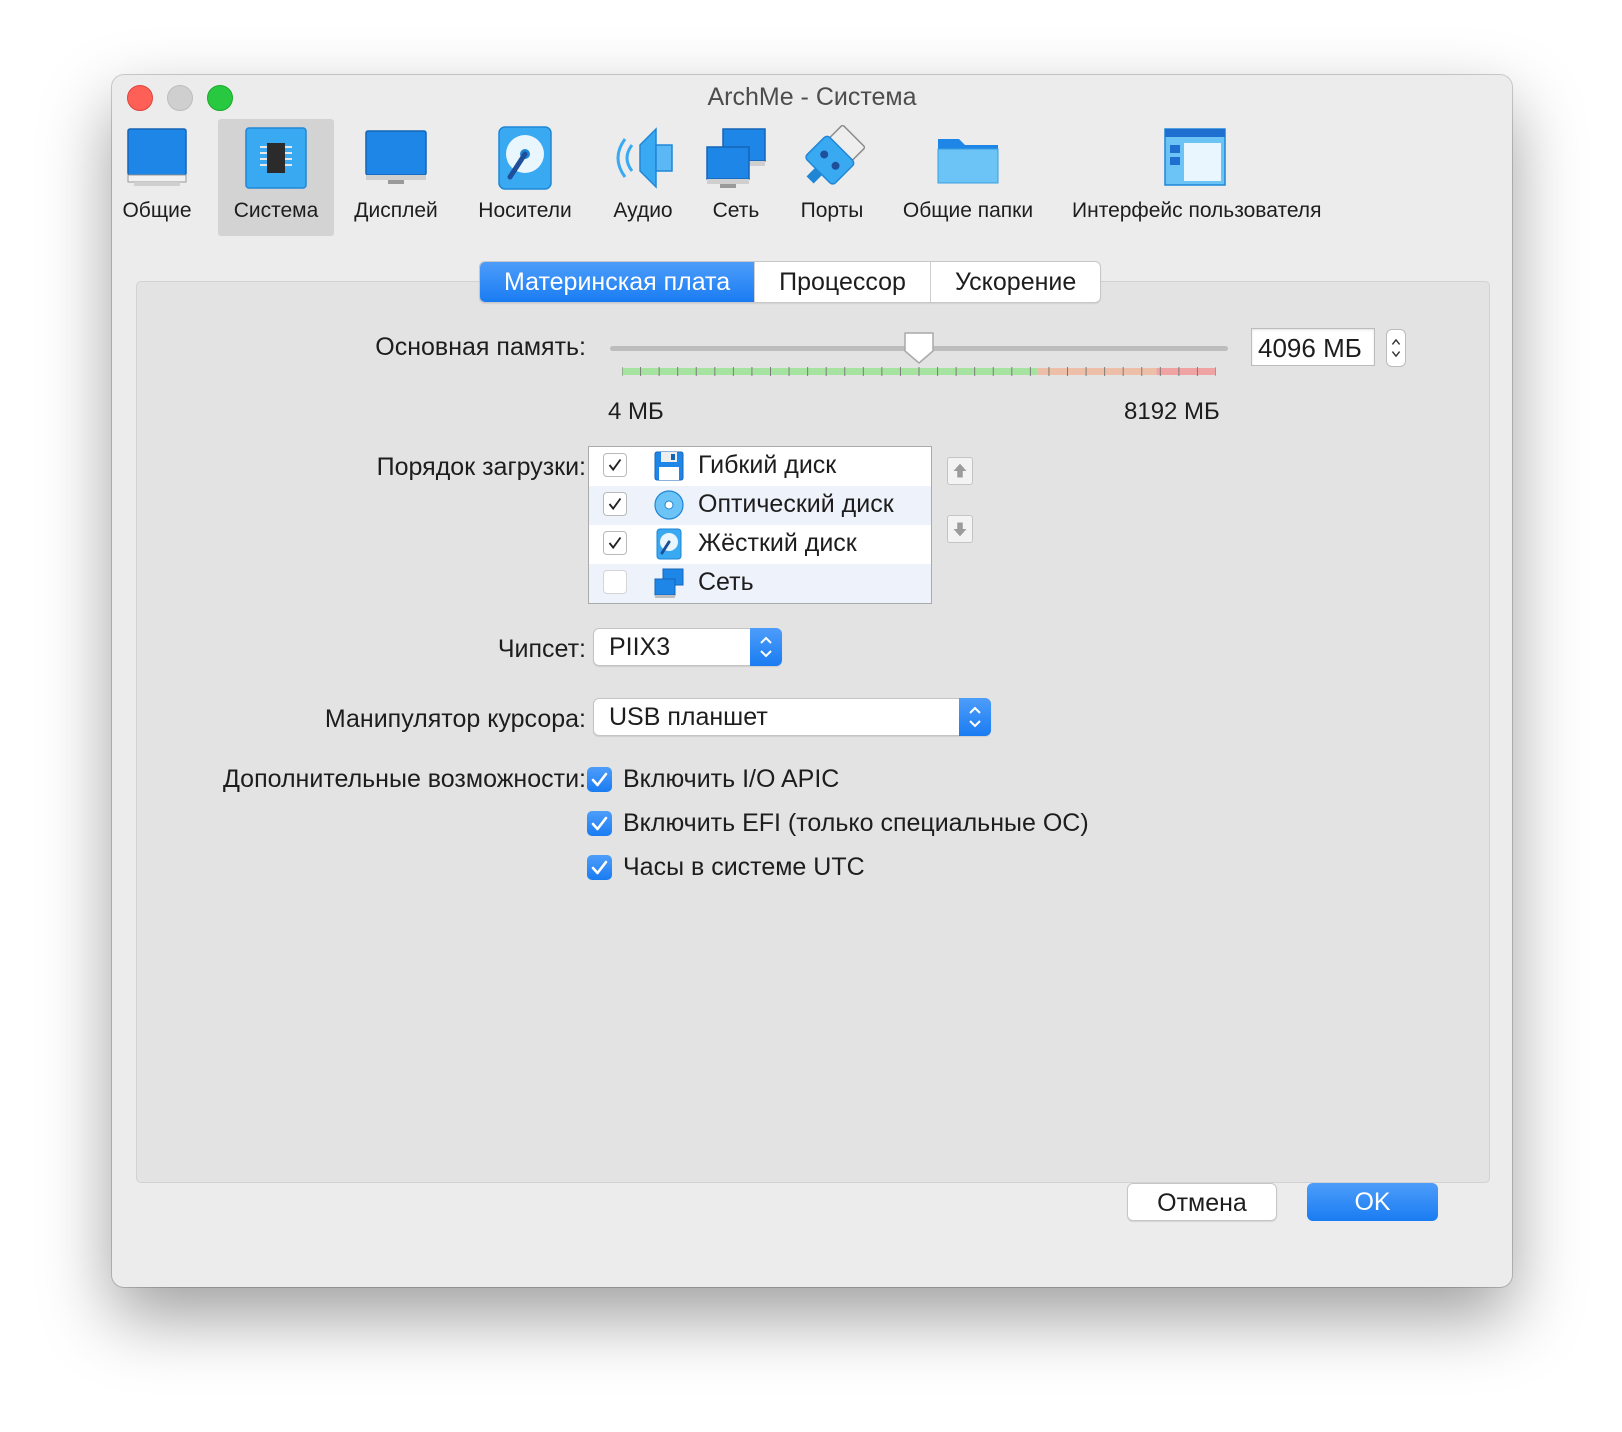  Describe the element at coordinates (919, 348) in the screenshot. I see `memory-slider-thumb` at that location.